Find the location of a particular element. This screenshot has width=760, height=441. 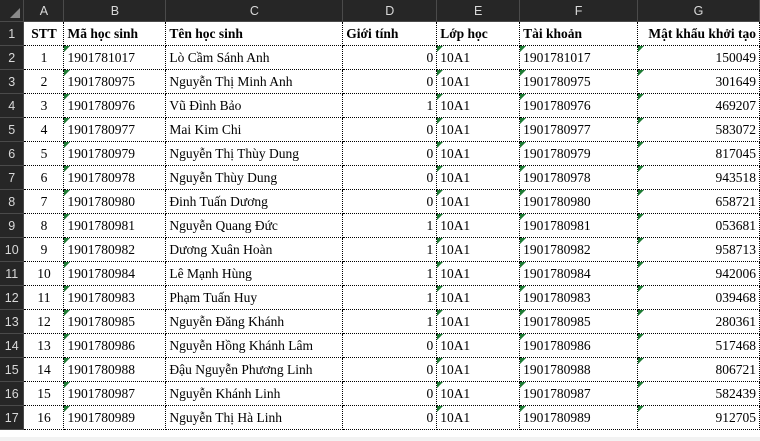

header-cell-ten-hoc-sinh: Tên học sinh is located at coordinates (254, 33).